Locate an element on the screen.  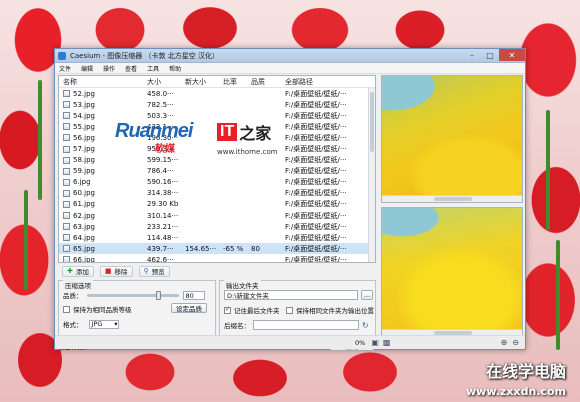
keep-quality-label: 保持为相同品质等级 is located at coordinates (102, 310).